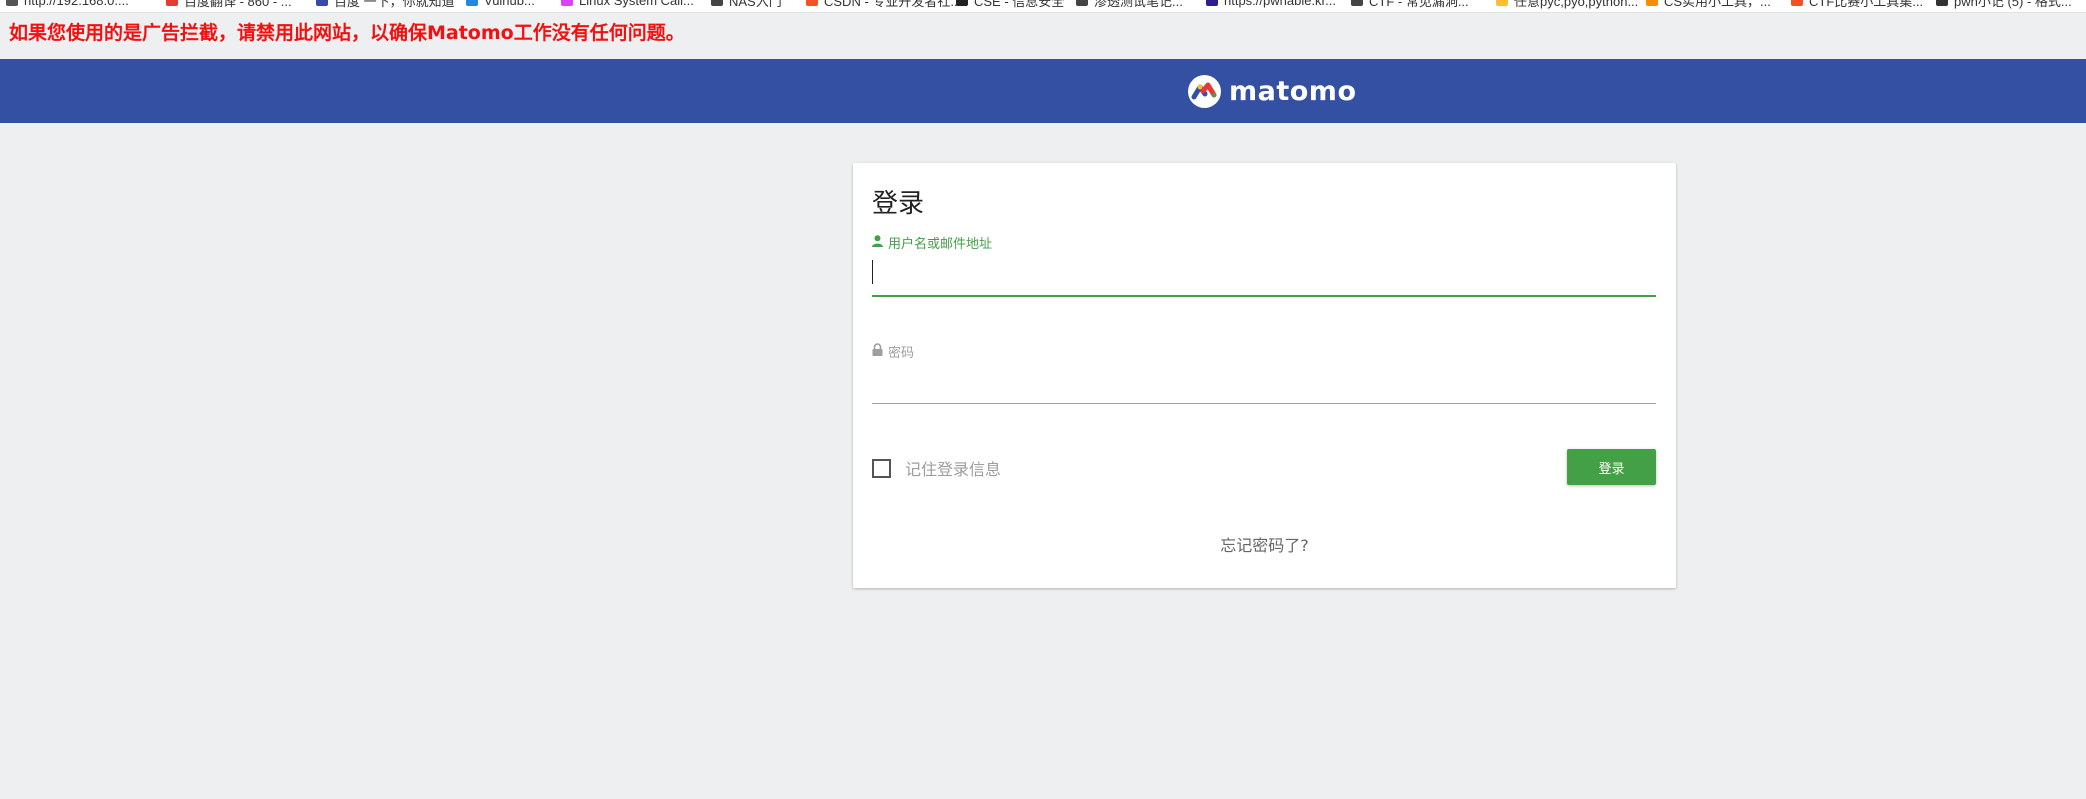  I want to click on brand-name: matomo, so click(1293, 91).